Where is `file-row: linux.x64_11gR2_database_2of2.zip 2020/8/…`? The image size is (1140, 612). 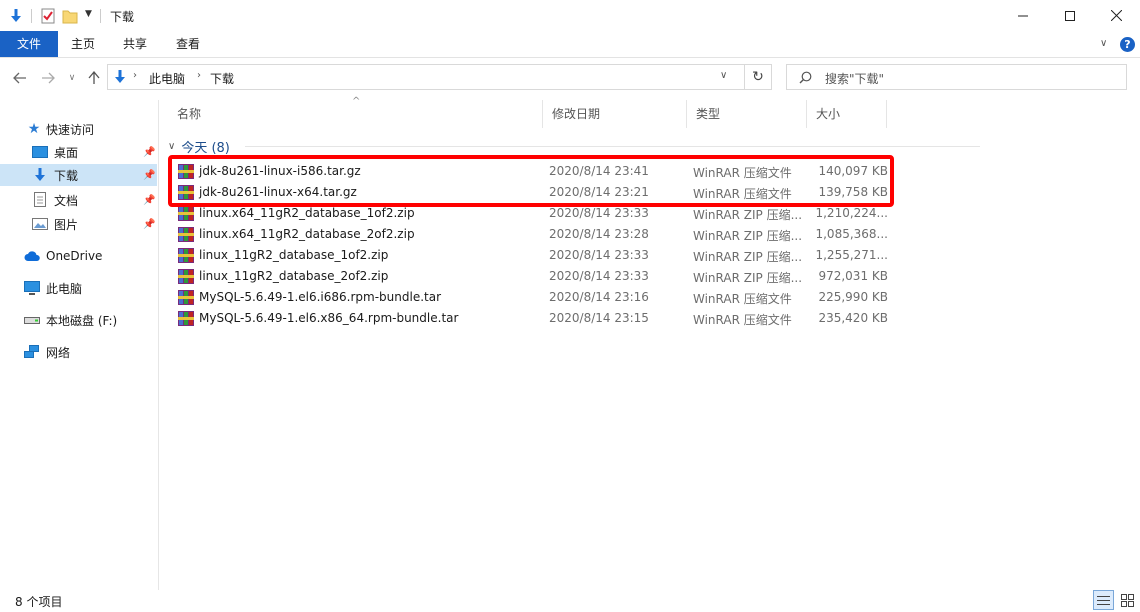
file-row: linux.x64_11gR2_database_2of2.zip 2020/8/… is located at coordinates (532, 234).